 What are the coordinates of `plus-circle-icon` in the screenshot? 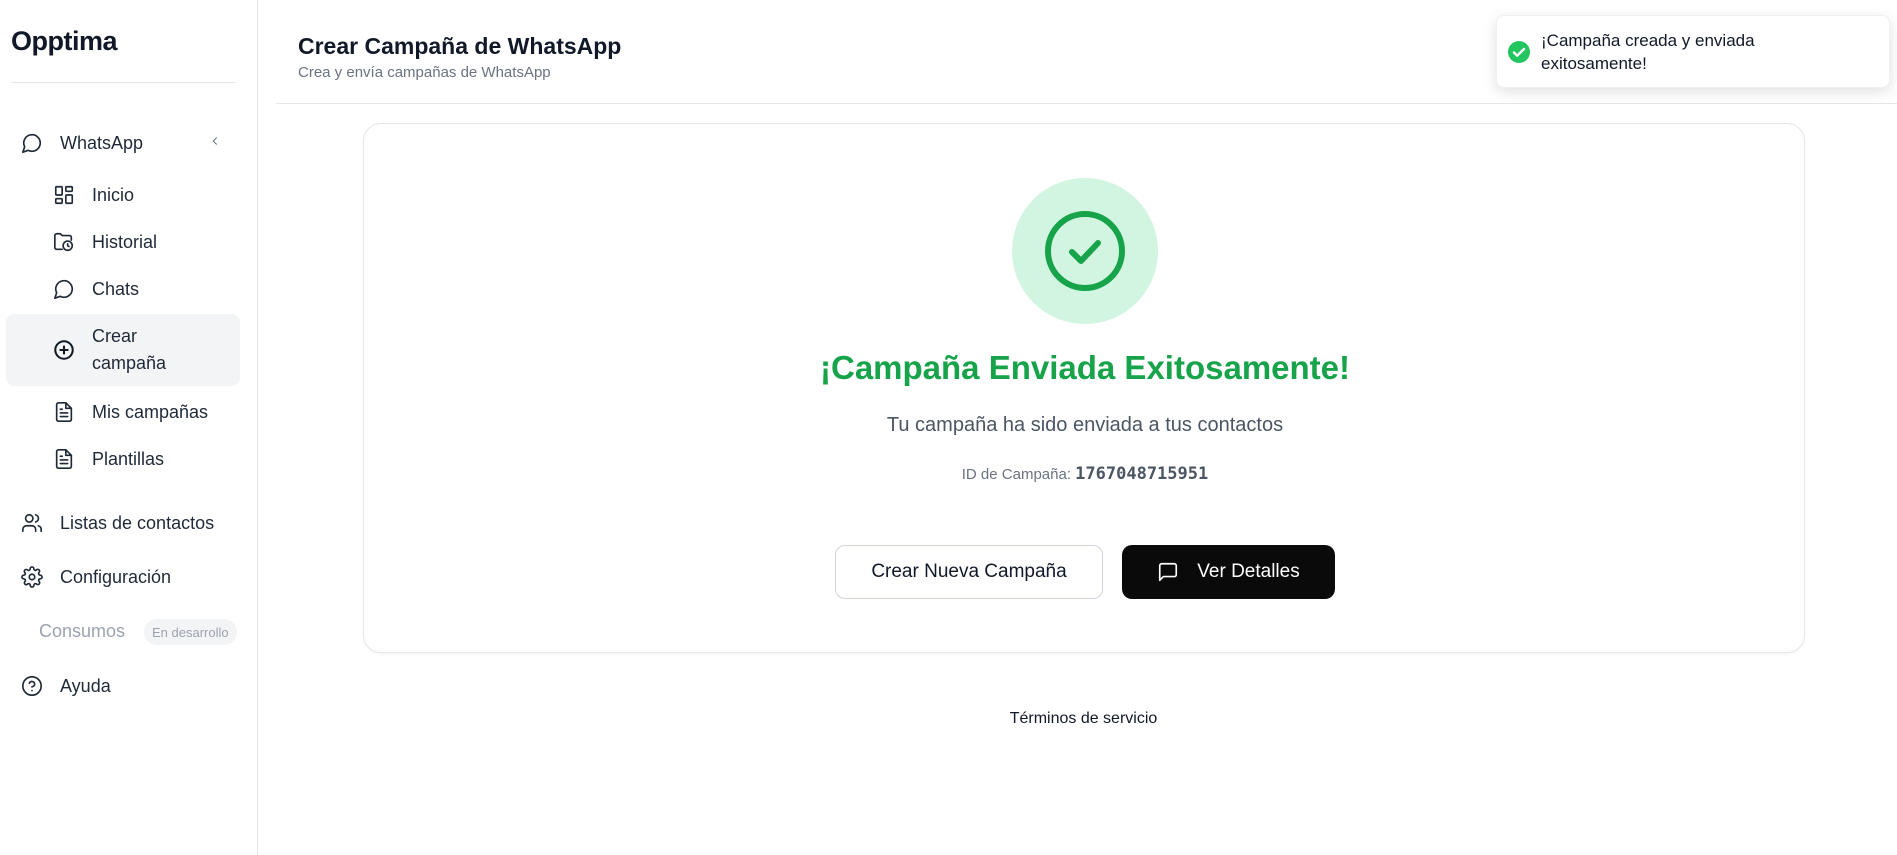 It's located at (64, 350).